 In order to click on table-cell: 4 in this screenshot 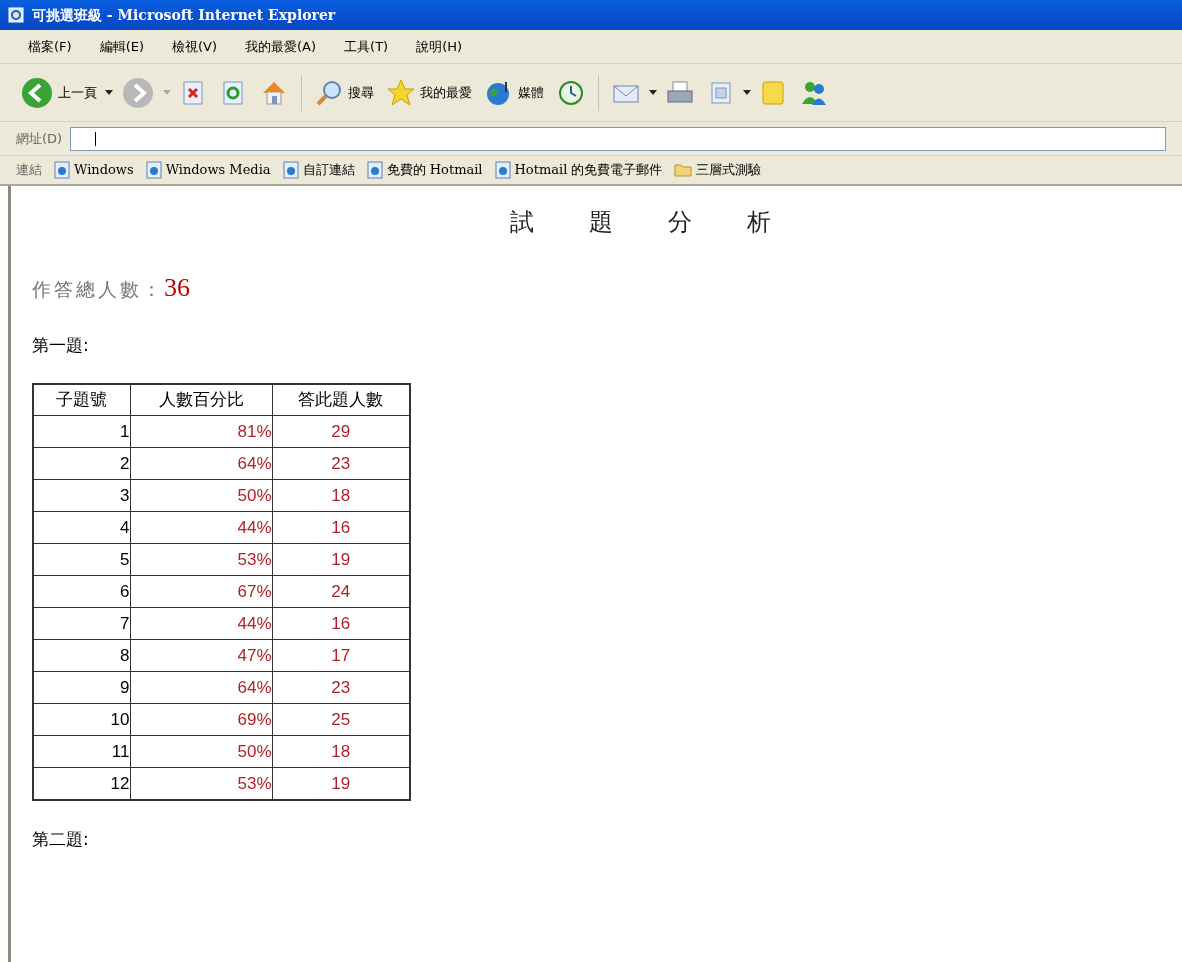, I will do `click(81, 527)`.